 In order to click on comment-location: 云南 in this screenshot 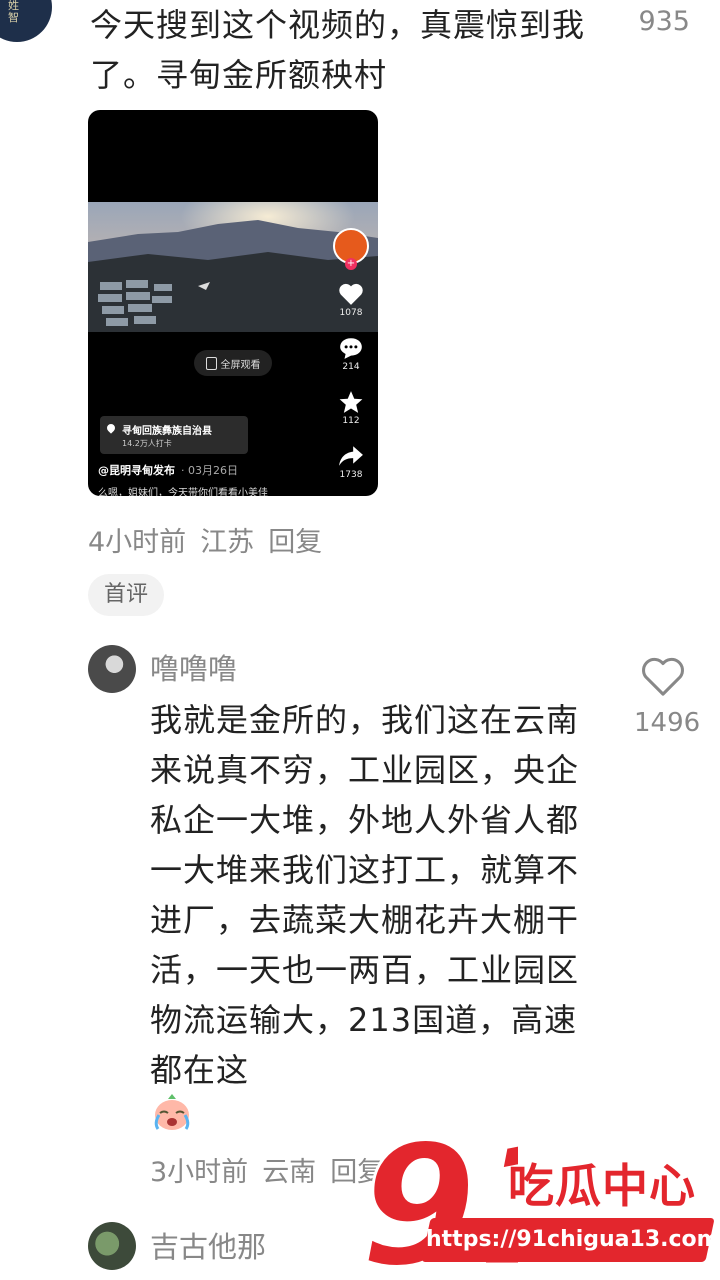, I will do `click(289, 1172)`.